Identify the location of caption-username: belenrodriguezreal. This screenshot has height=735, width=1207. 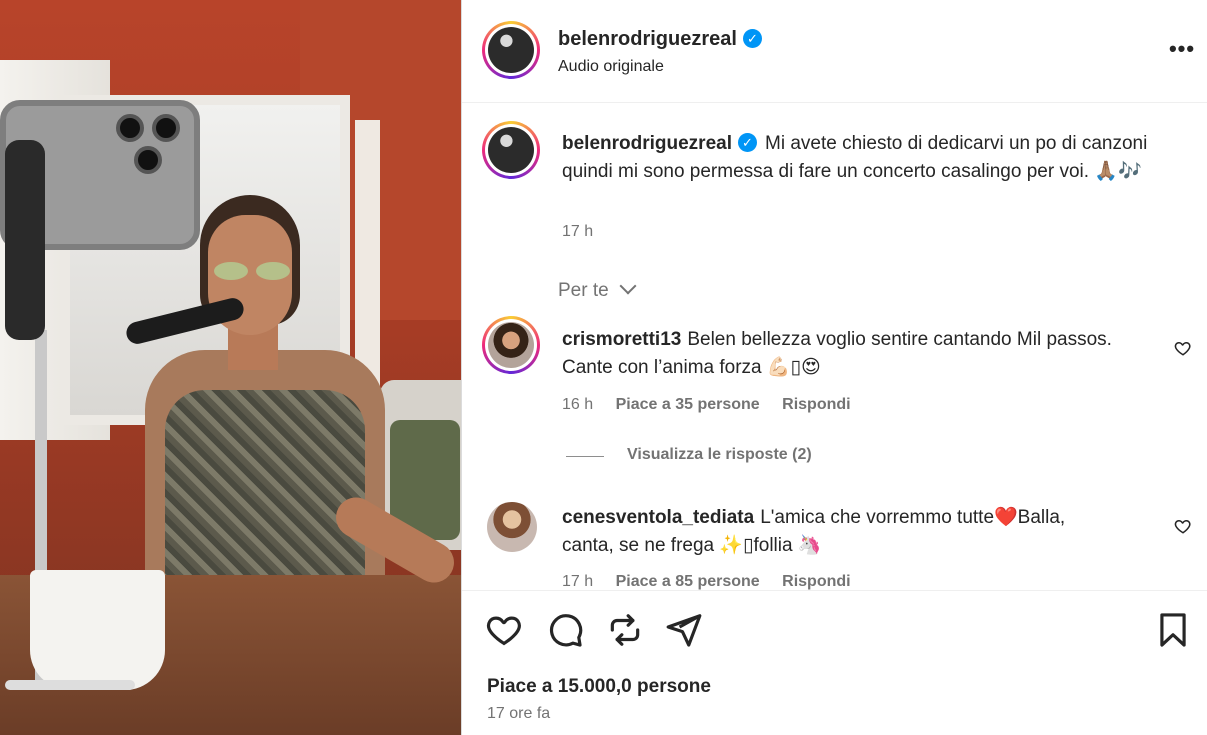
(647, 143).